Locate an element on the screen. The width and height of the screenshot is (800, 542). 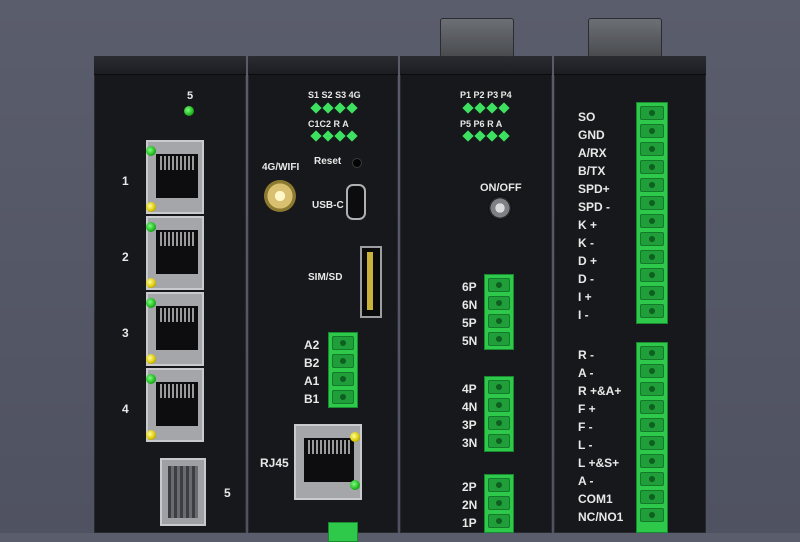
port-3-activity-led is located at coordinates (151, 359).